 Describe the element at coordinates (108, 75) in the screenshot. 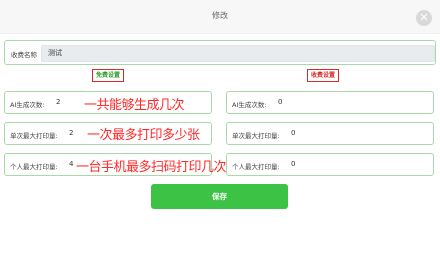

I see `free-settings-title: 免费设置` at that location.